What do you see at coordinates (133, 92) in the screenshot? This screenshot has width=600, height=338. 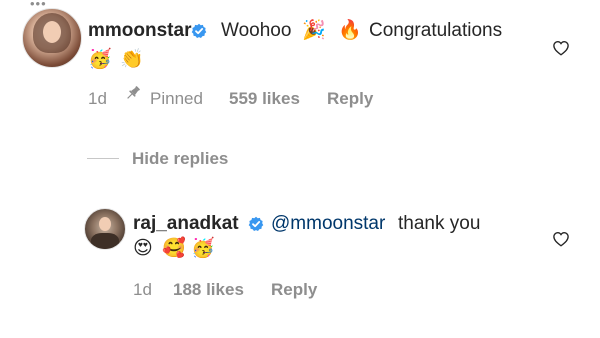 I see `pin-icon` at bounding box center [133, 92].